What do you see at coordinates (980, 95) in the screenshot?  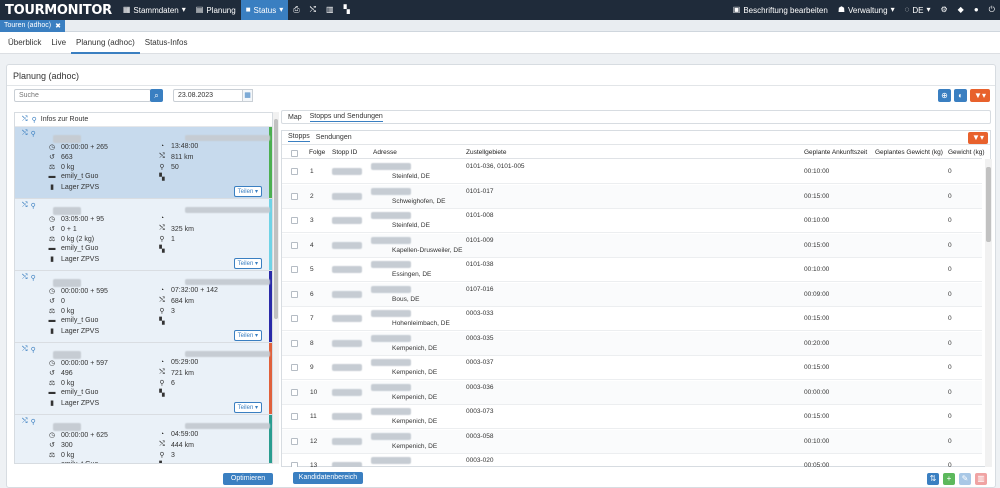 I see `filter-button: ▼▾` at bounding box center [980, 95].